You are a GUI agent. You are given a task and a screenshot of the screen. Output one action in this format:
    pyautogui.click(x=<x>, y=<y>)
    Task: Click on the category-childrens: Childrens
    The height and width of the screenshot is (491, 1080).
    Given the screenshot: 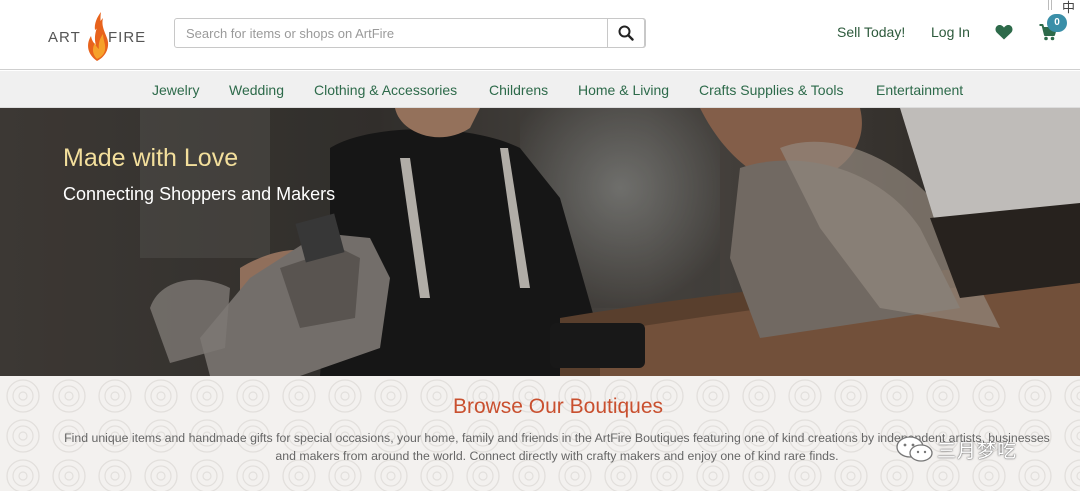 What is the action you would take?
    pyautogui.click(x=518, y=90)
    